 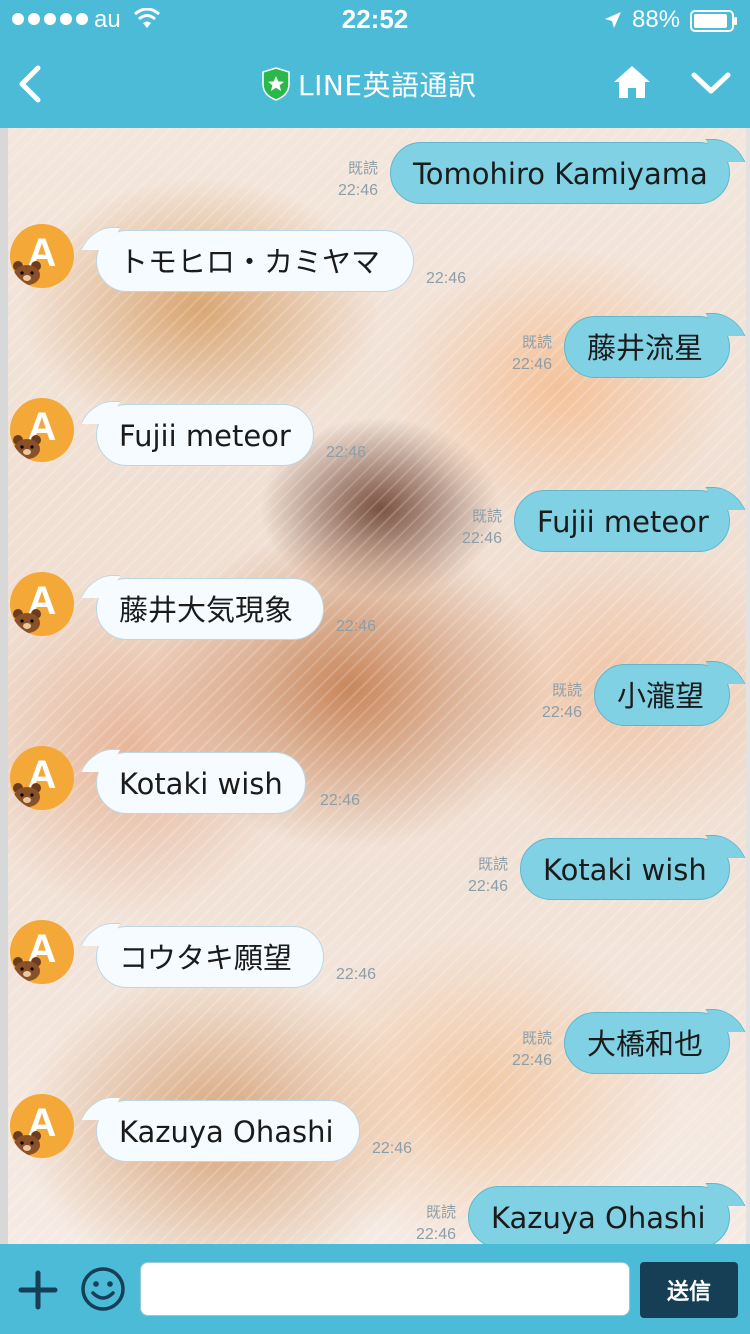 I want to click on outgoing-message: 小瀧望, so click(x=662, y=695).